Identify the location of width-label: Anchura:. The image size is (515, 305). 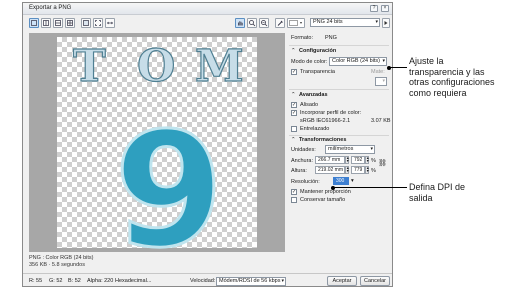
(302, 161).